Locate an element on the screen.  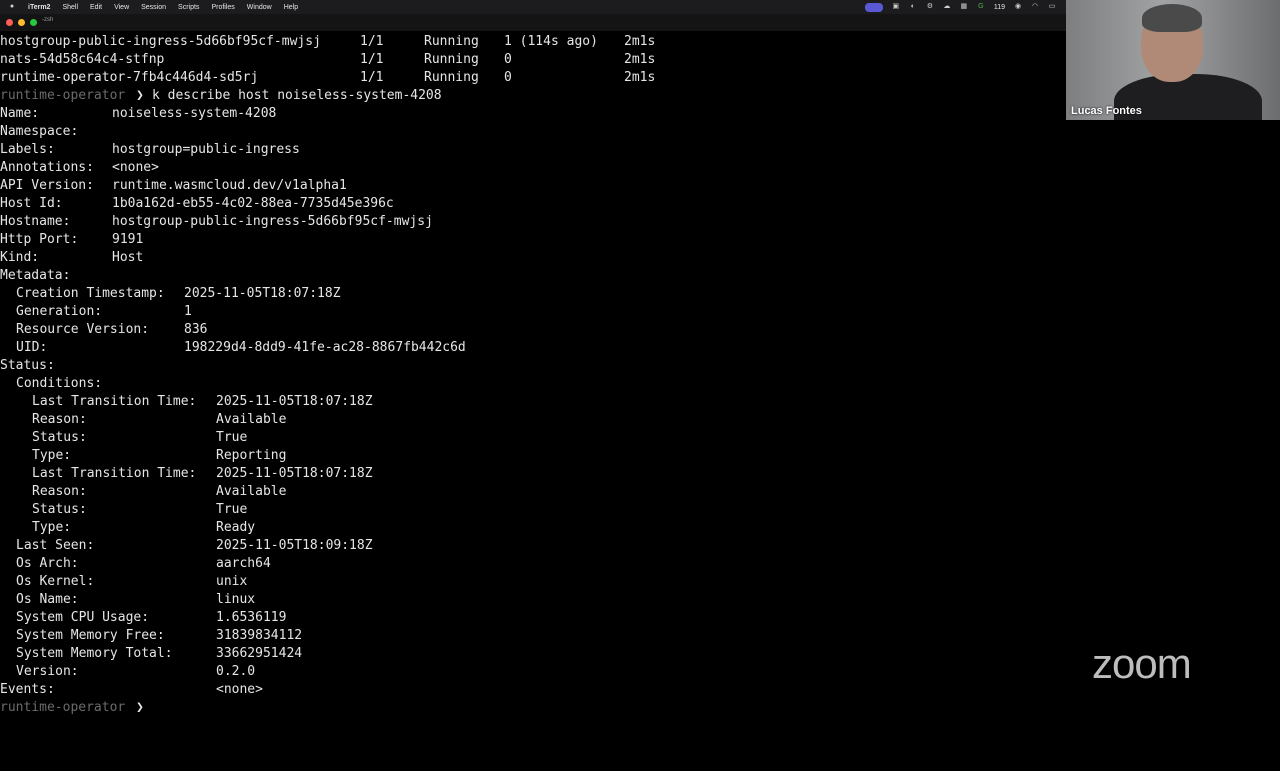
minimize-window-button is located at coordinates (21, 22).